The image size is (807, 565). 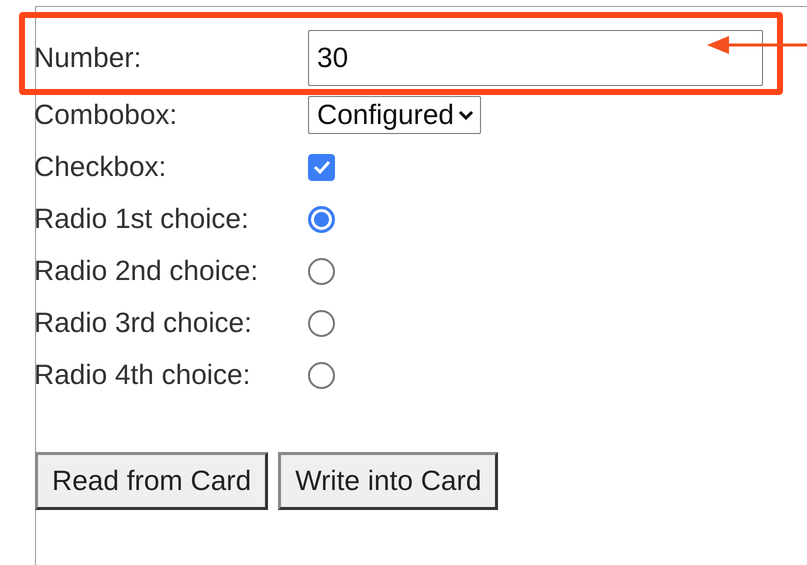 I want to click on field-label: Radio 2nd choice:, so click(x=147, y=271).